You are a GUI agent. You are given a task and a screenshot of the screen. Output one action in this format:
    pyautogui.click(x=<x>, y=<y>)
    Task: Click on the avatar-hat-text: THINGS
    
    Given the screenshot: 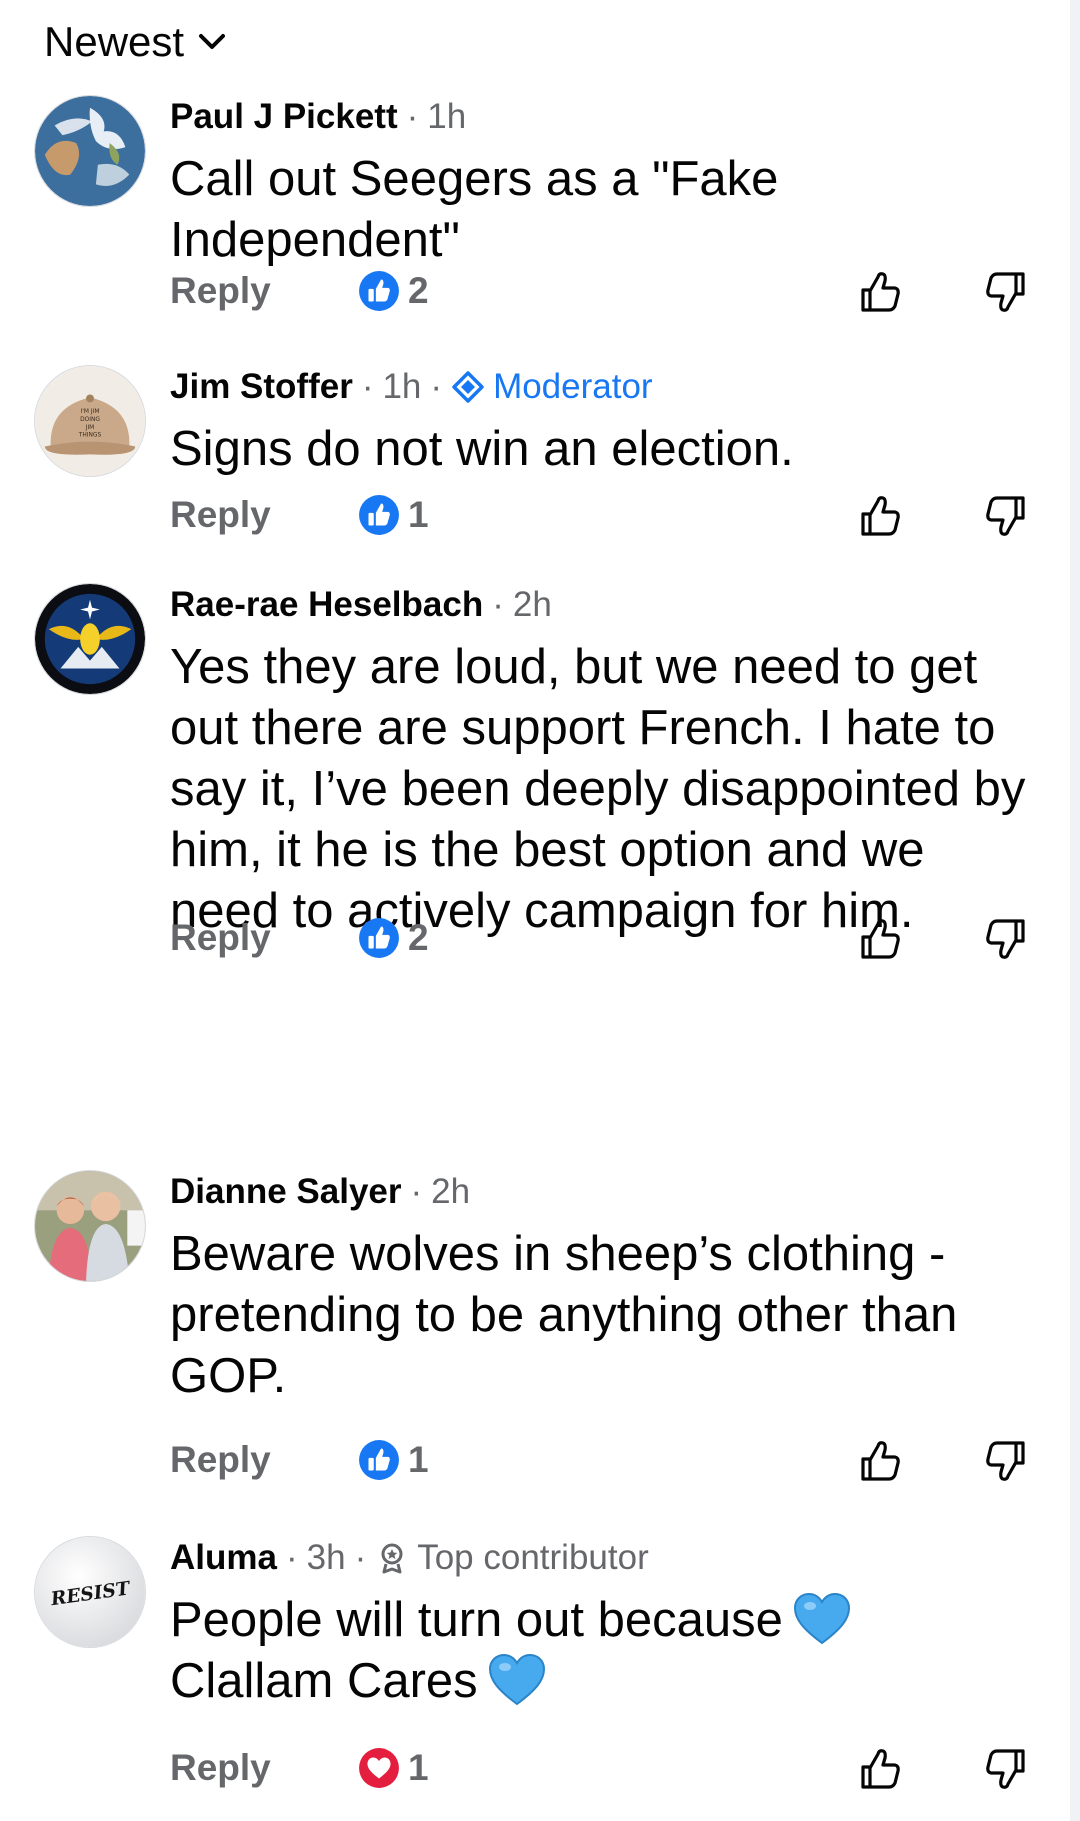 What is the action you would take?
    pyautogui.click(x=90, y=436)
    